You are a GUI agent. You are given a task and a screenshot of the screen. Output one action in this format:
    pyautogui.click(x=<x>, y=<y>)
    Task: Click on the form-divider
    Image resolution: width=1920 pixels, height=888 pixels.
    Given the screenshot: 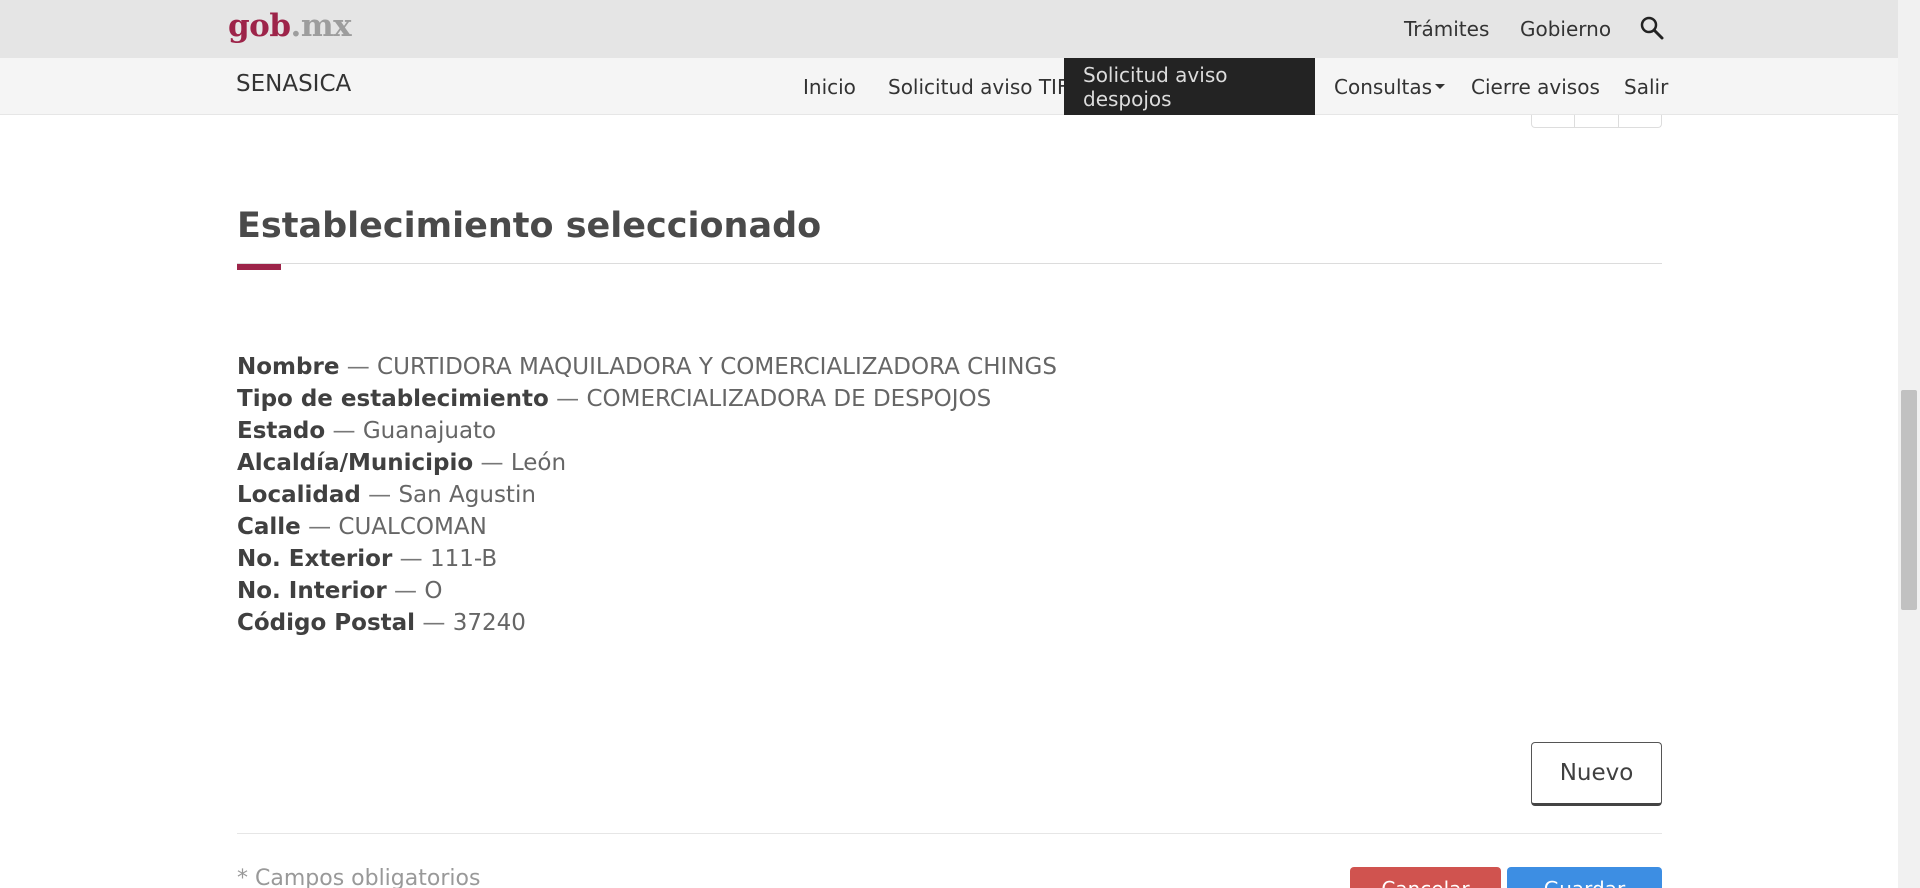 What is the action you would take?
    pyautogui.click(x=949, y=833)
    